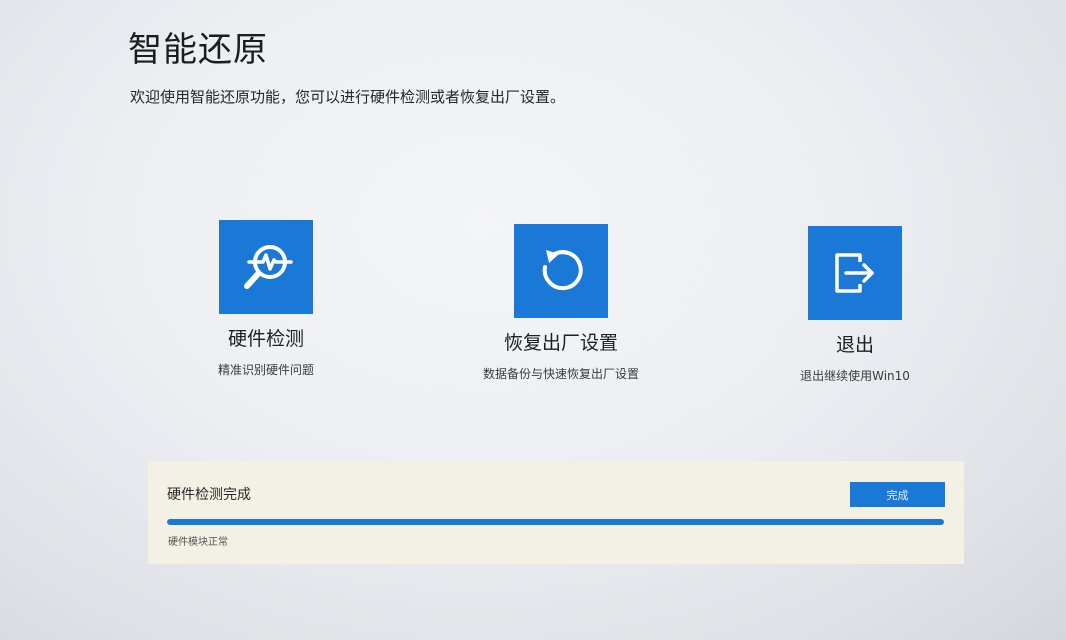  What do you see at coordinates (855, 376) in the screenshot?
I see `exit-description: 退出继续使用Win10` at bounding box center [855, 376].